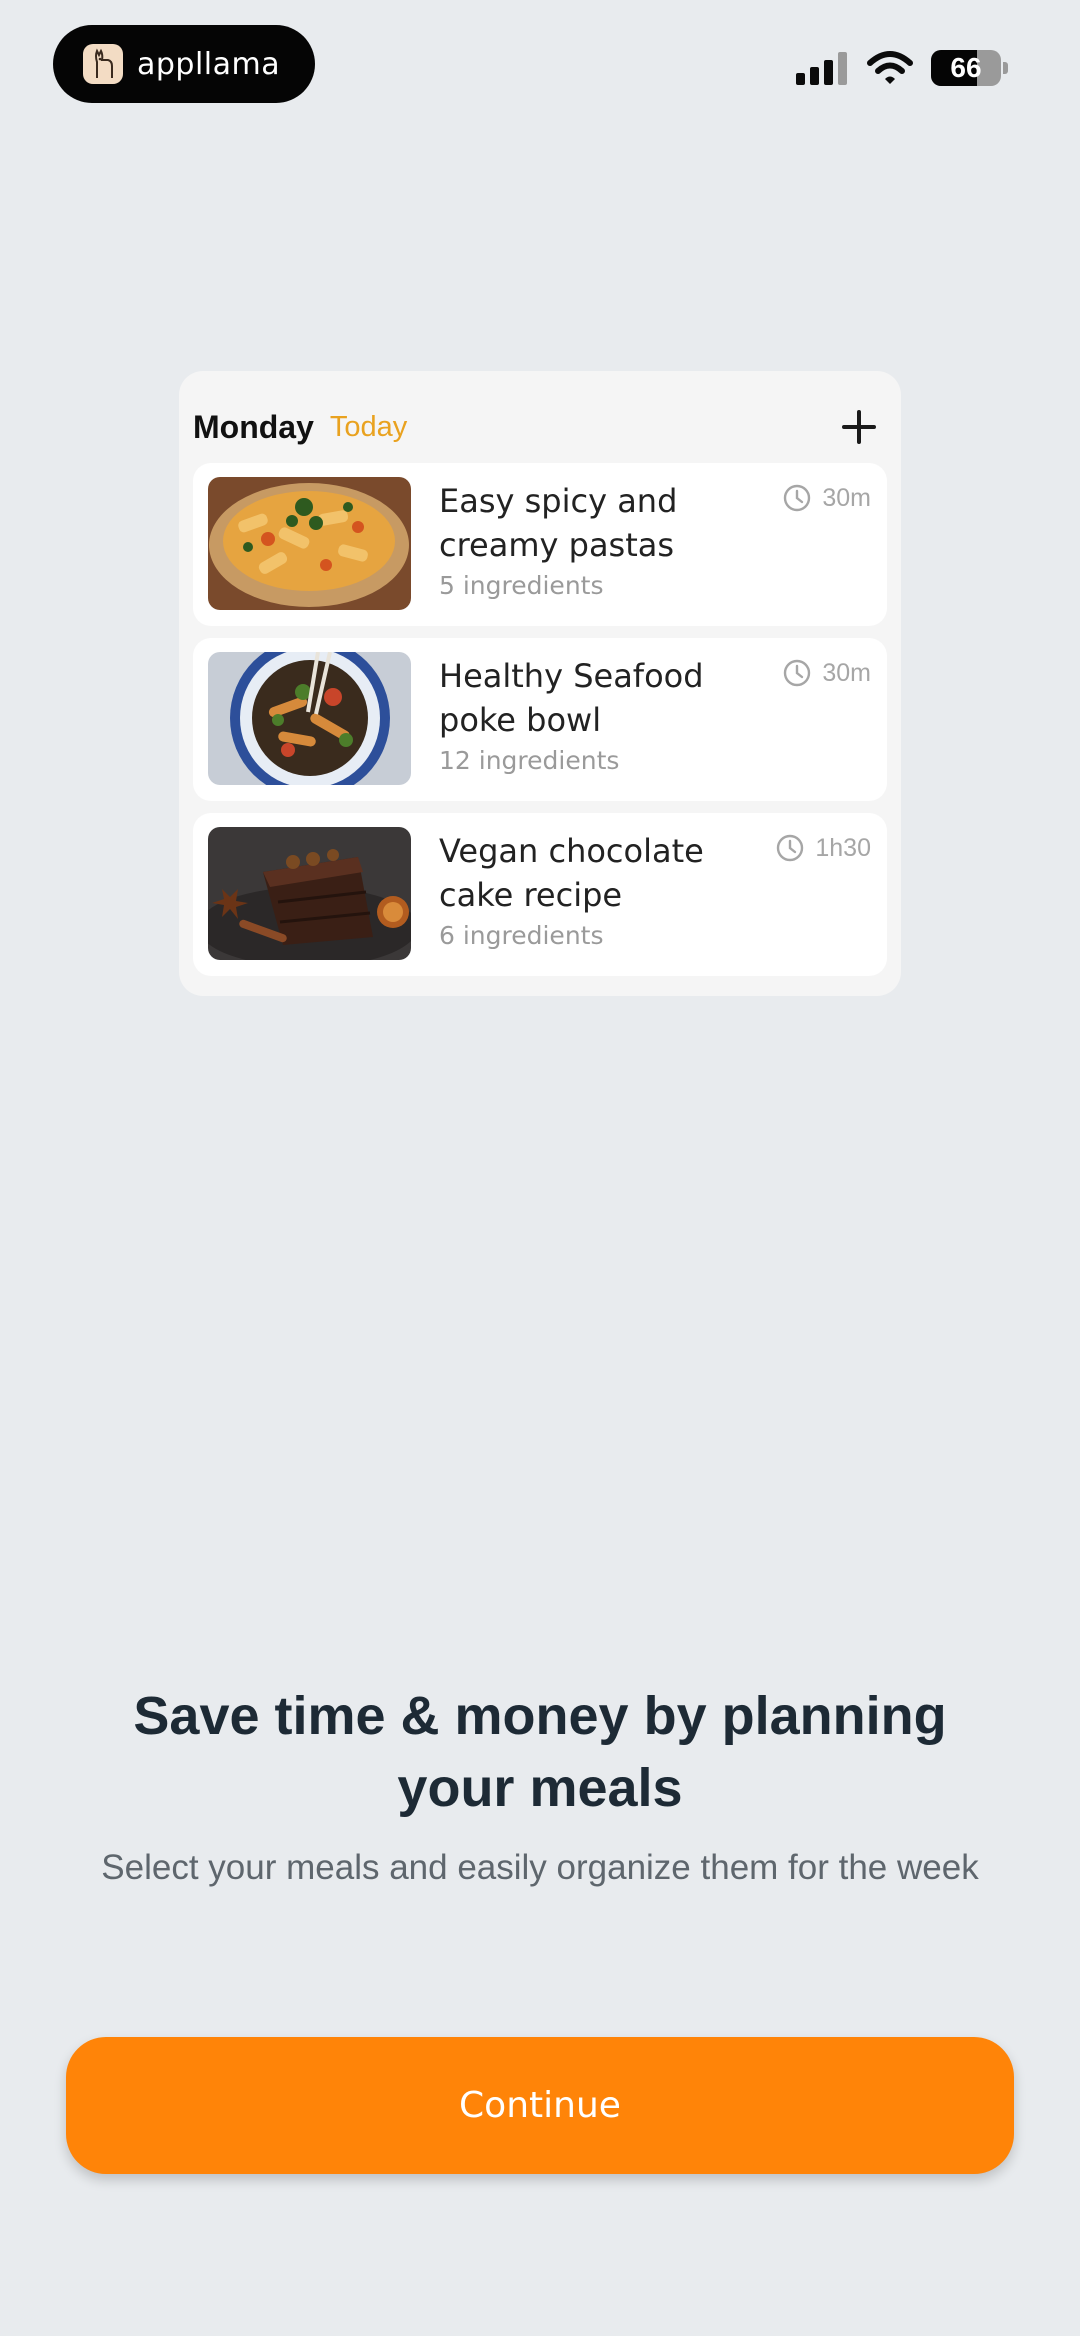  I want to click on pasta-dish-image, so click(309, 543).